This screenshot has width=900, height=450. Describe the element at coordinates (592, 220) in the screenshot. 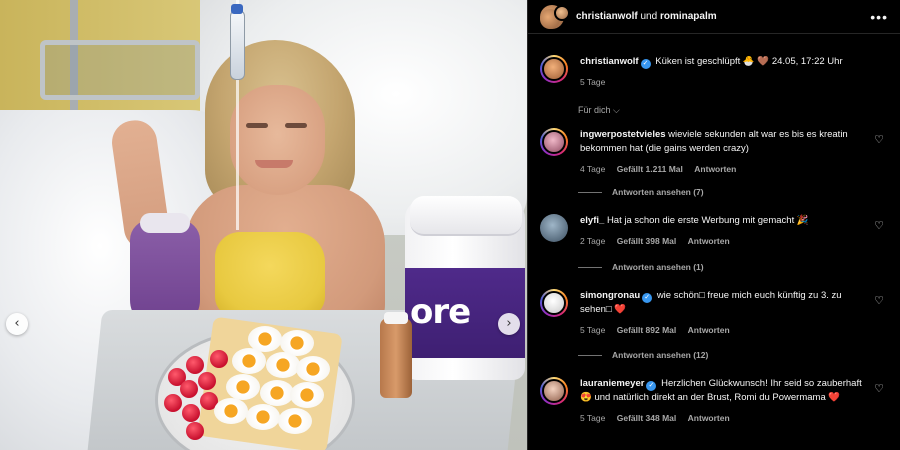

I see `comment-username: elyfi_` at that location.